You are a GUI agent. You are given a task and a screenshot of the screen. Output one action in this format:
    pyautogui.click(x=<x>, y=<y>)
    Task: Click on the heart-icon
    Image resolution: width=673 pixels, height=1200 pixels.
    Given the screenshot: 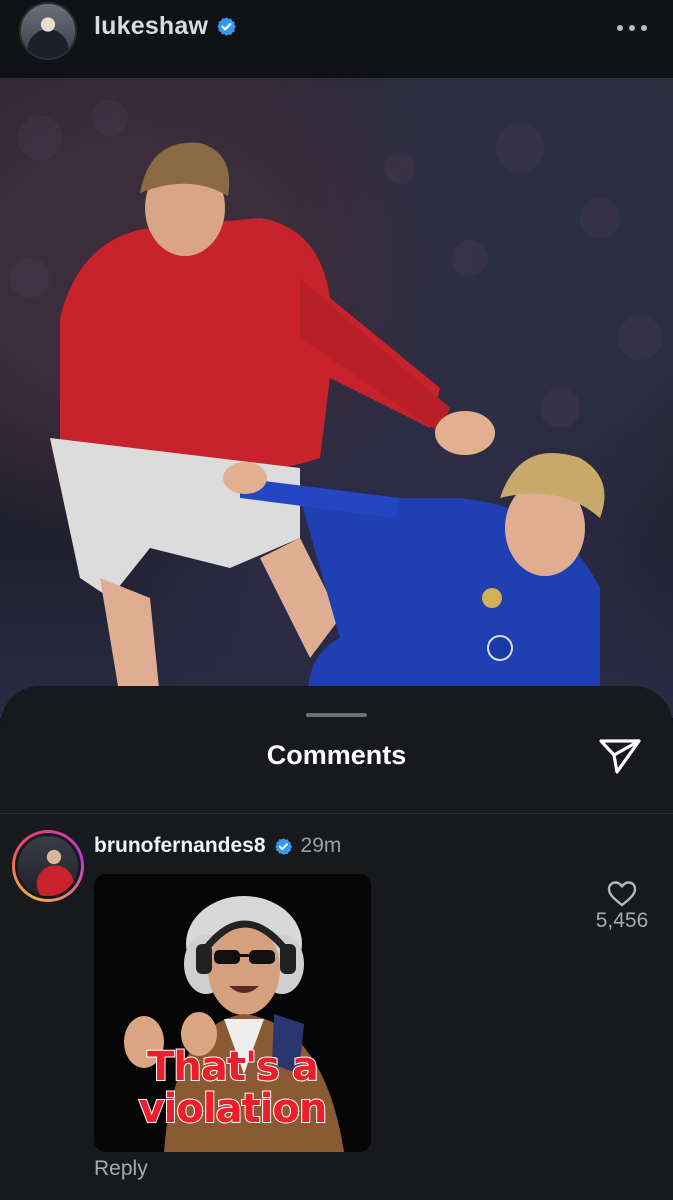 What is the action you would take?
    pyautogui.click(x=622, y=894)
    